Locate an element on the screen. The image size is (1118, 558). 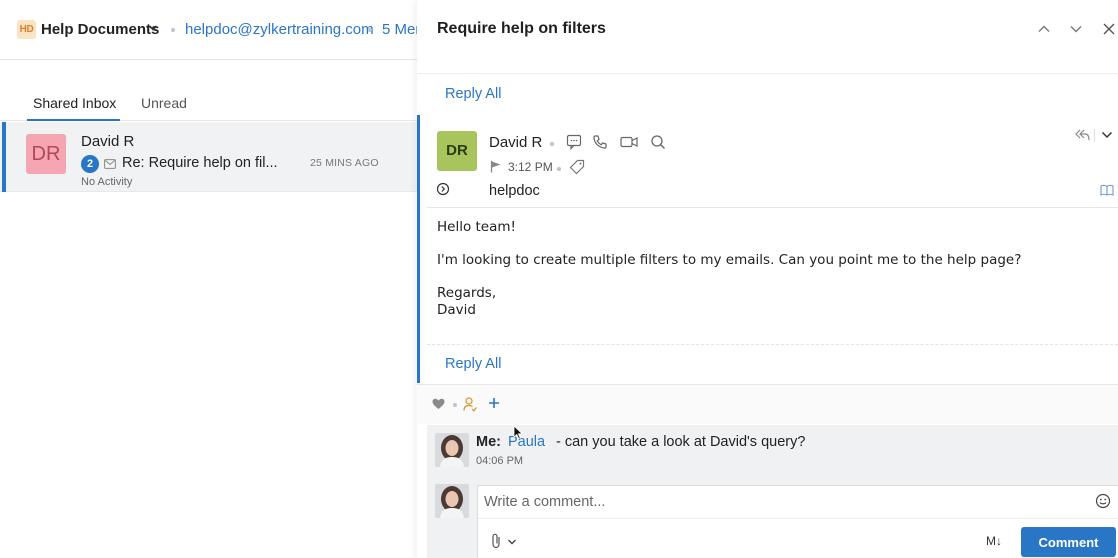
inbox-tabs: Shared Inbox Unread is located at coordinates (208, 103).